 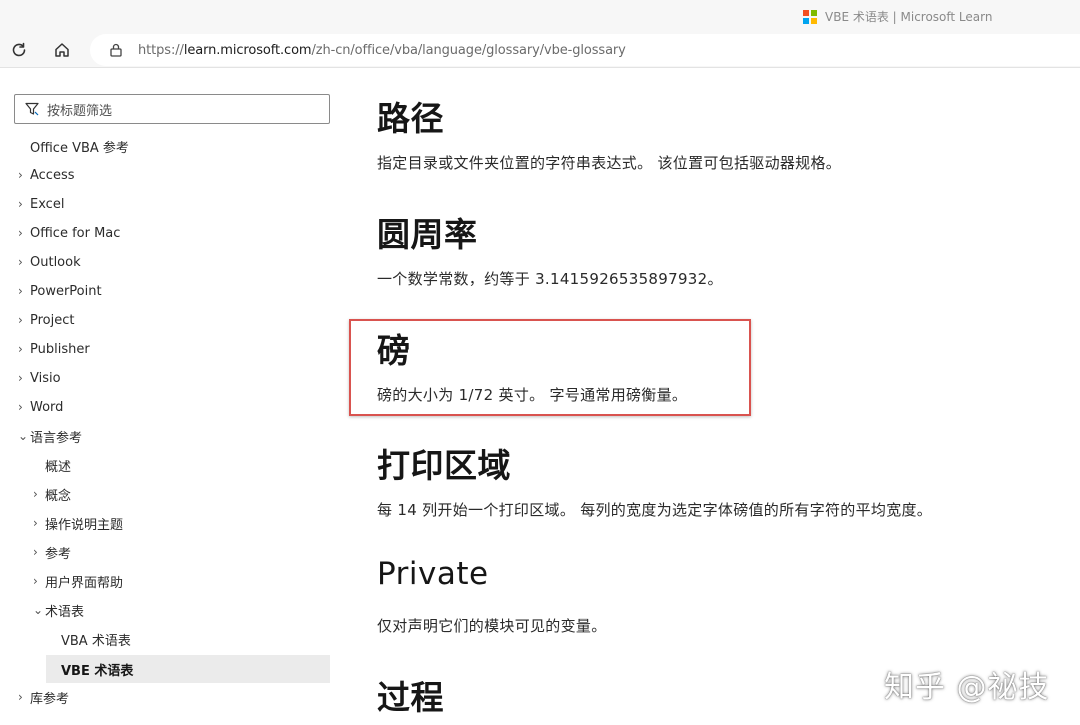 I want to click on toc-item-how-to: › 操作说明主题, so click(x=78, y=523).